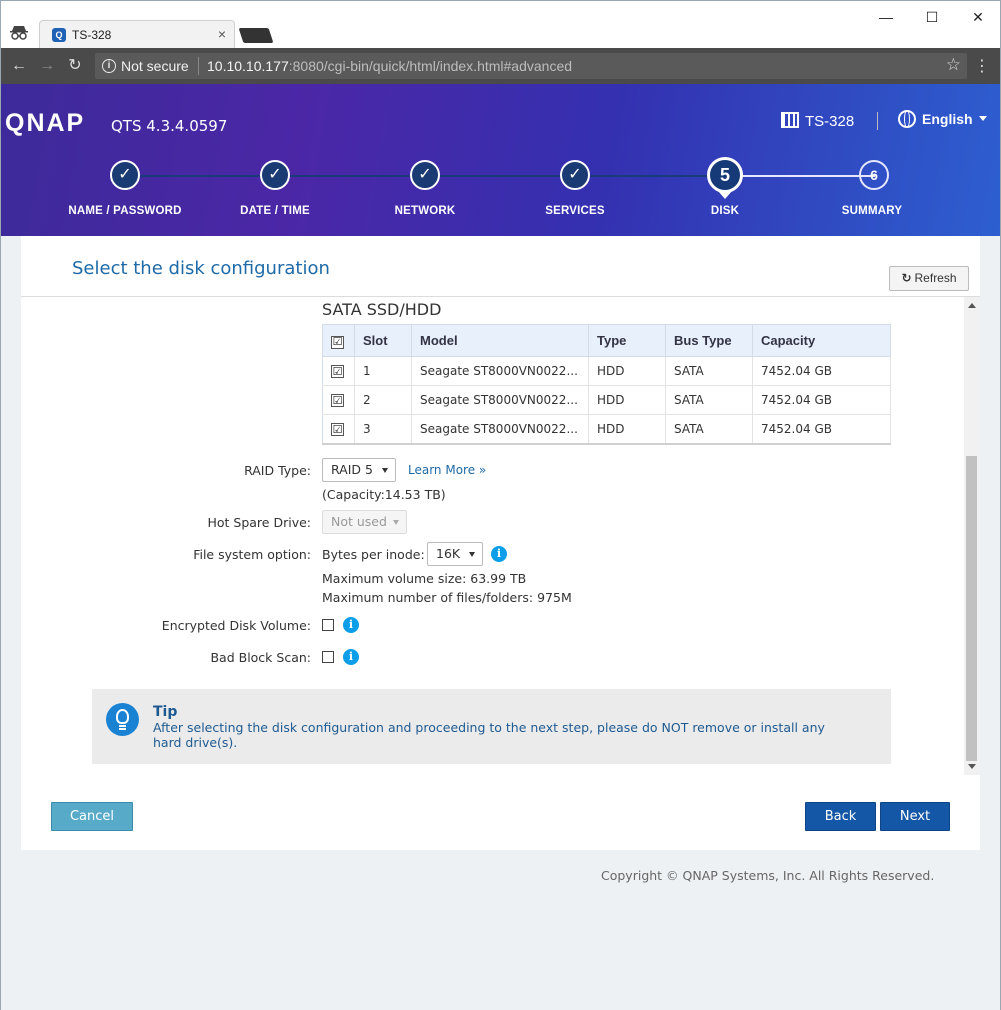 The width and height of the screenshot is (1001, 1010). Describe the element at coordinates (275, 211) in the screenshot. I see `step-2-label: DATE / TIME` at that location.